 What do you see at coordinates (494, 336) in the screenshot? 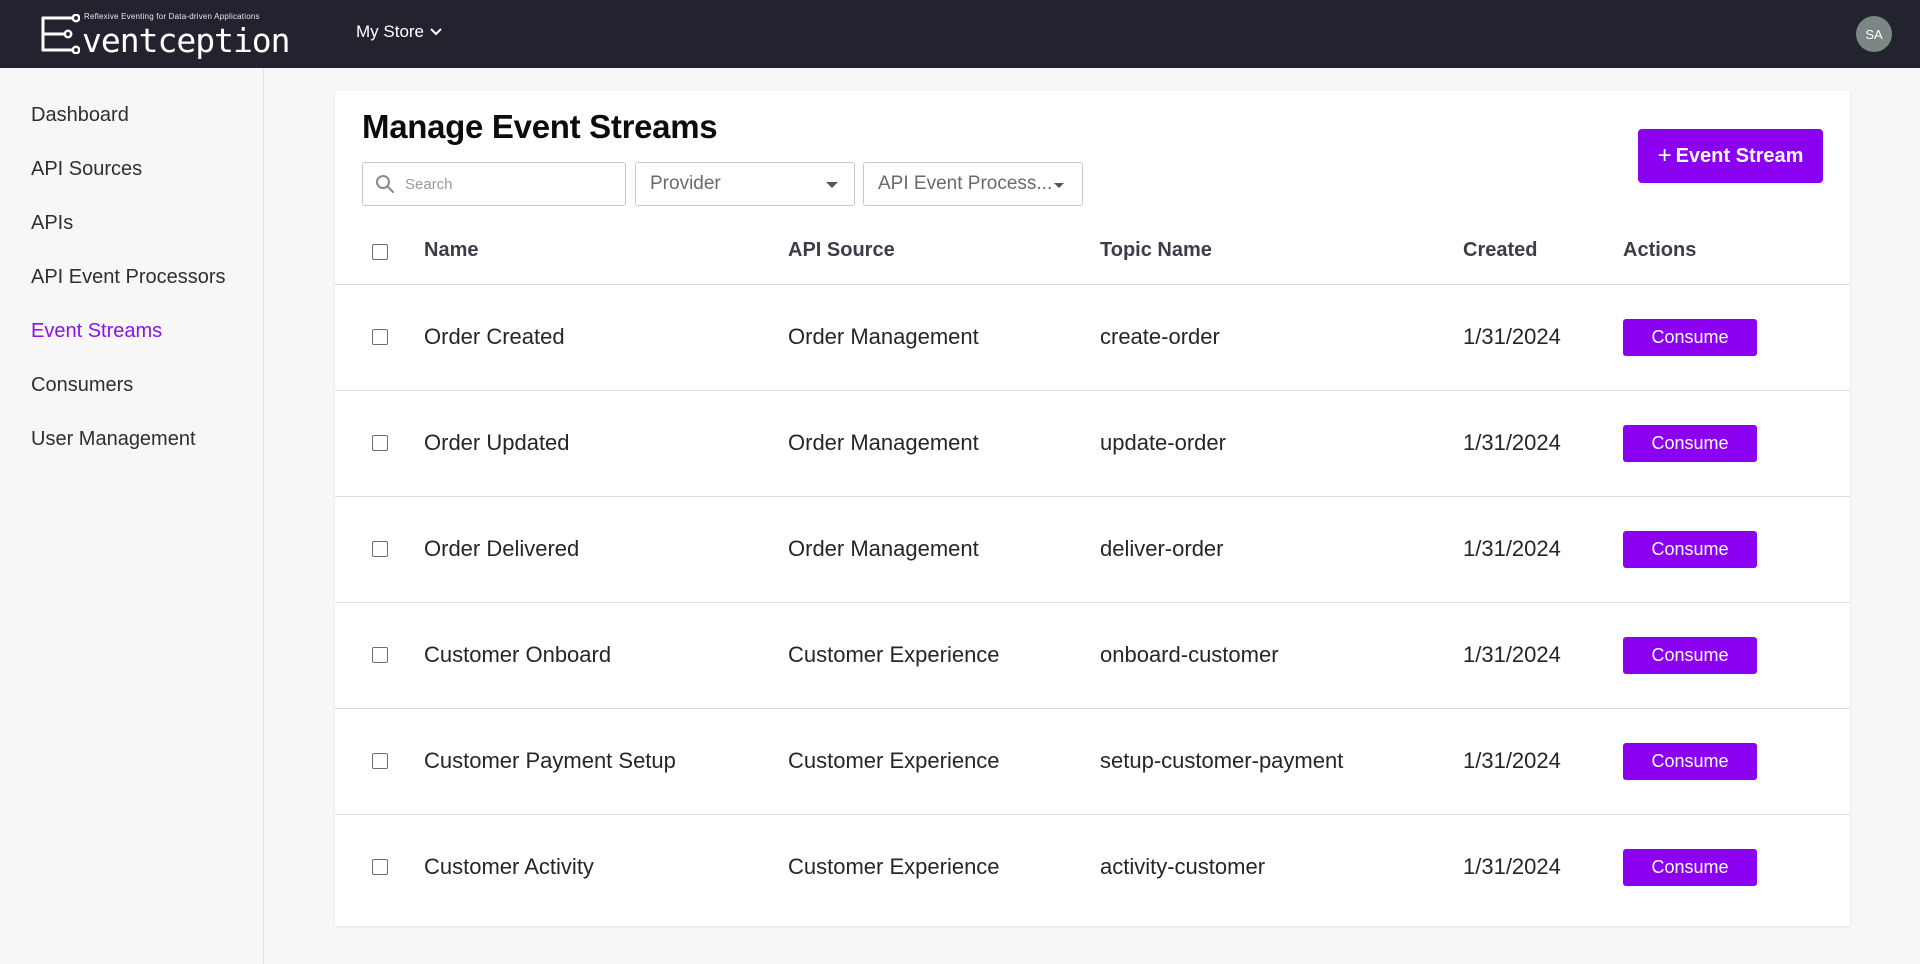
I see `row-name: Order Created` at bounding box center [494, 336].